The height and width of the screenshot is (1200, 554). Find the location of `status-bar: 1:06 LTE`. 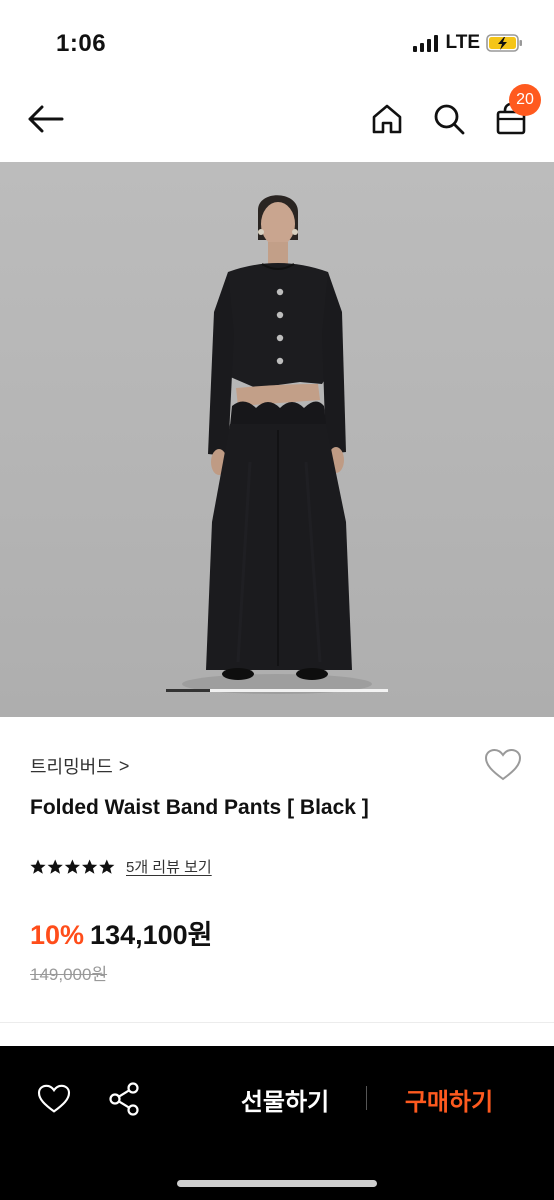

status-bar: 1:06 LTE is located at coordinates (277, 40).